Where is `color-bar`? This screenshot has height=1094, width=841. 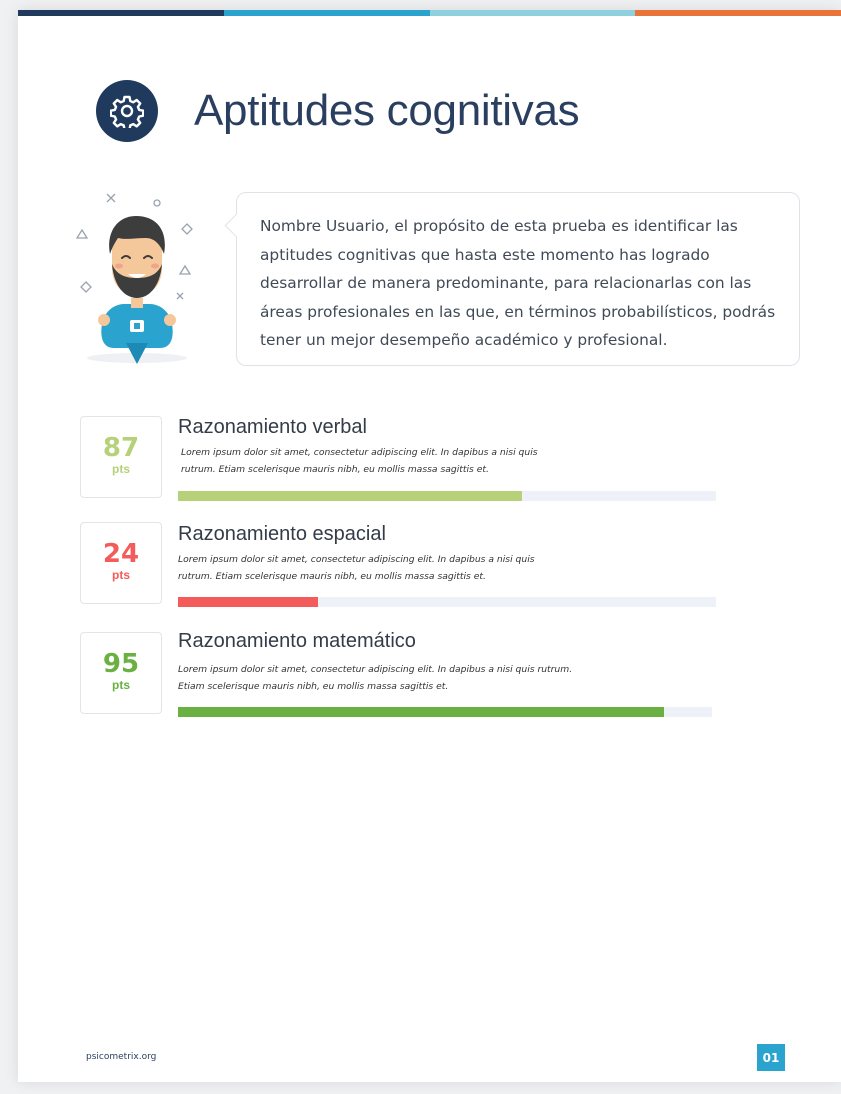
color-bar is located at coordinates (429, 13).